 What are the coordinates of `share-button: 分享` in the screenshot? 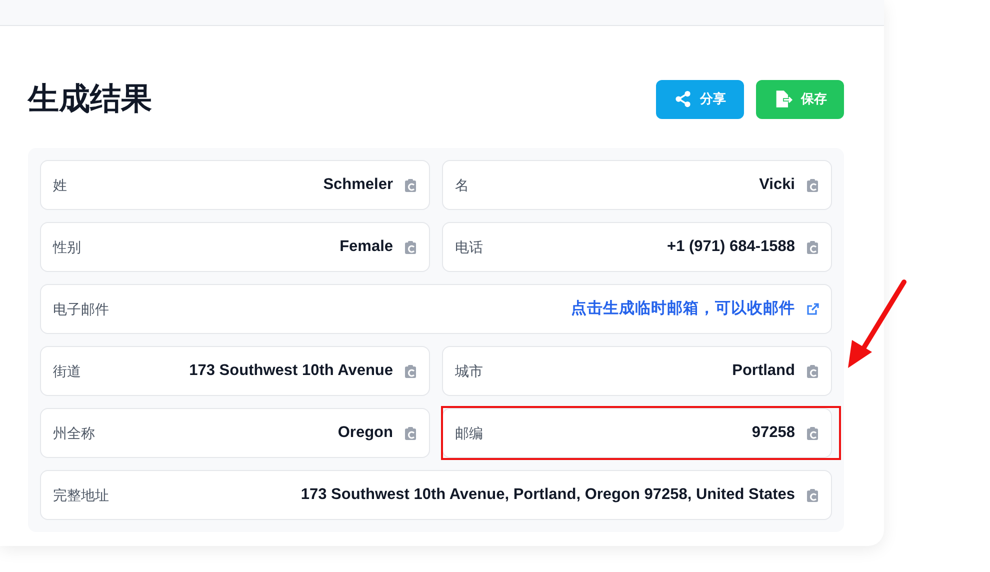 It's located at (700, 99).